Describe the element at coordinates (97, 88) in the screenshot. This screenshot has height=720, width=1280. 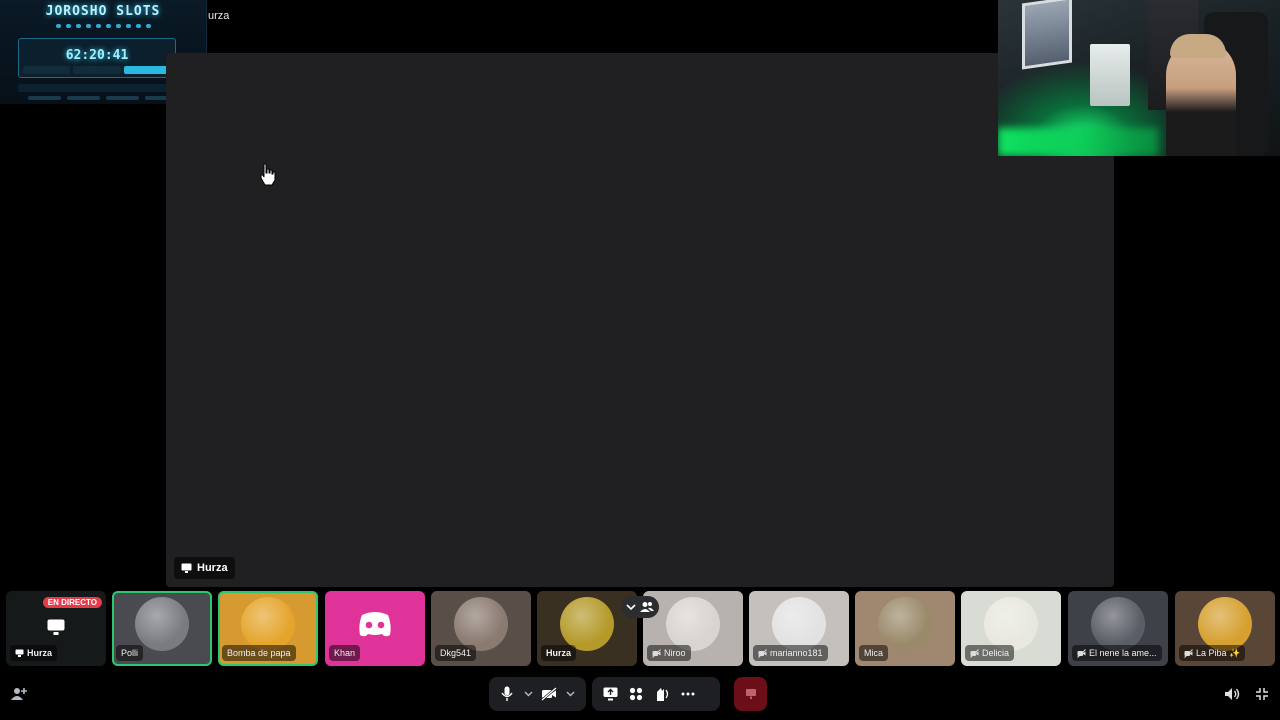
I see `overlay-bar` at that location.